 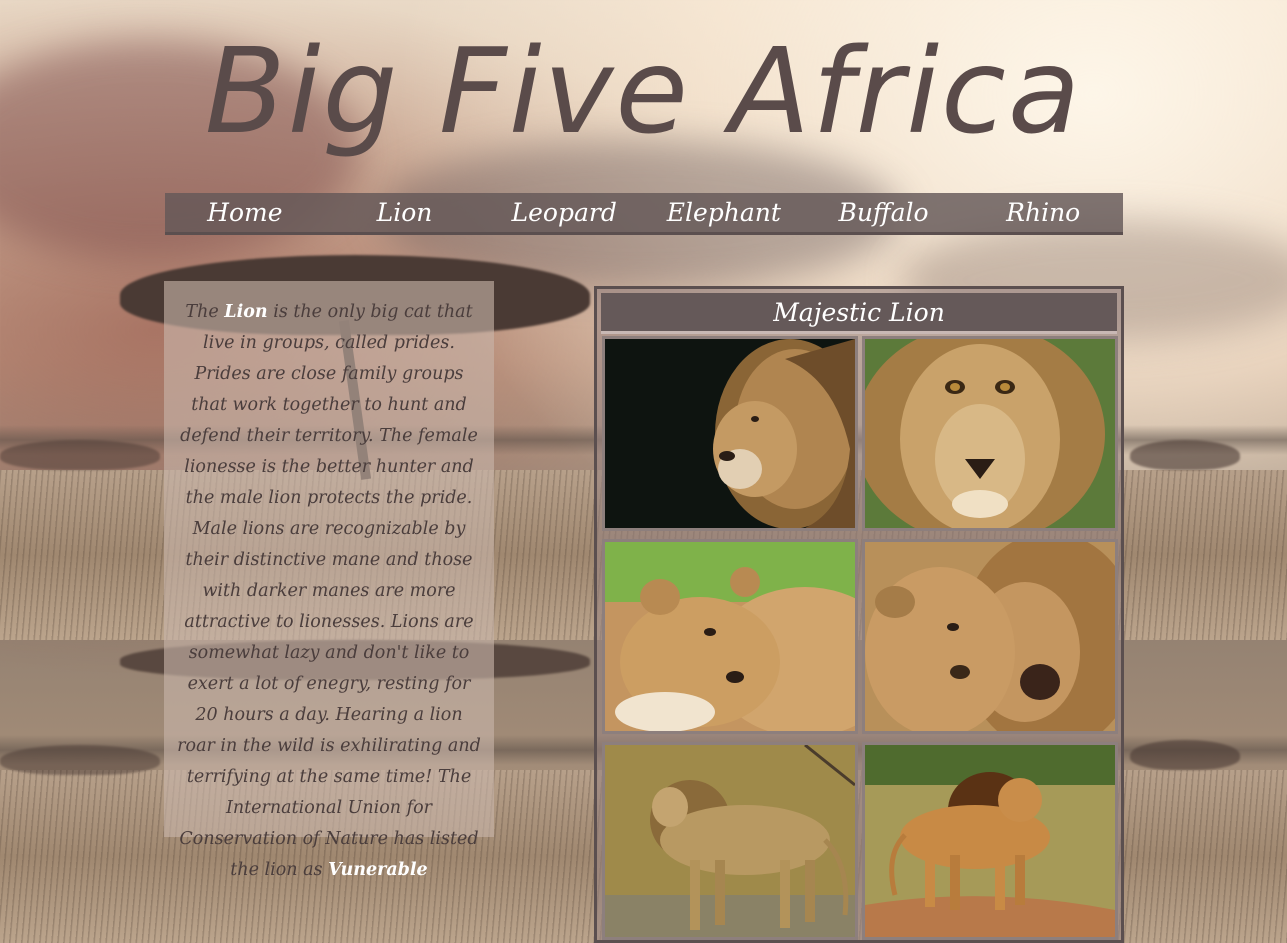 I want to click on lion-profile-image, so click(x=730, y=433).